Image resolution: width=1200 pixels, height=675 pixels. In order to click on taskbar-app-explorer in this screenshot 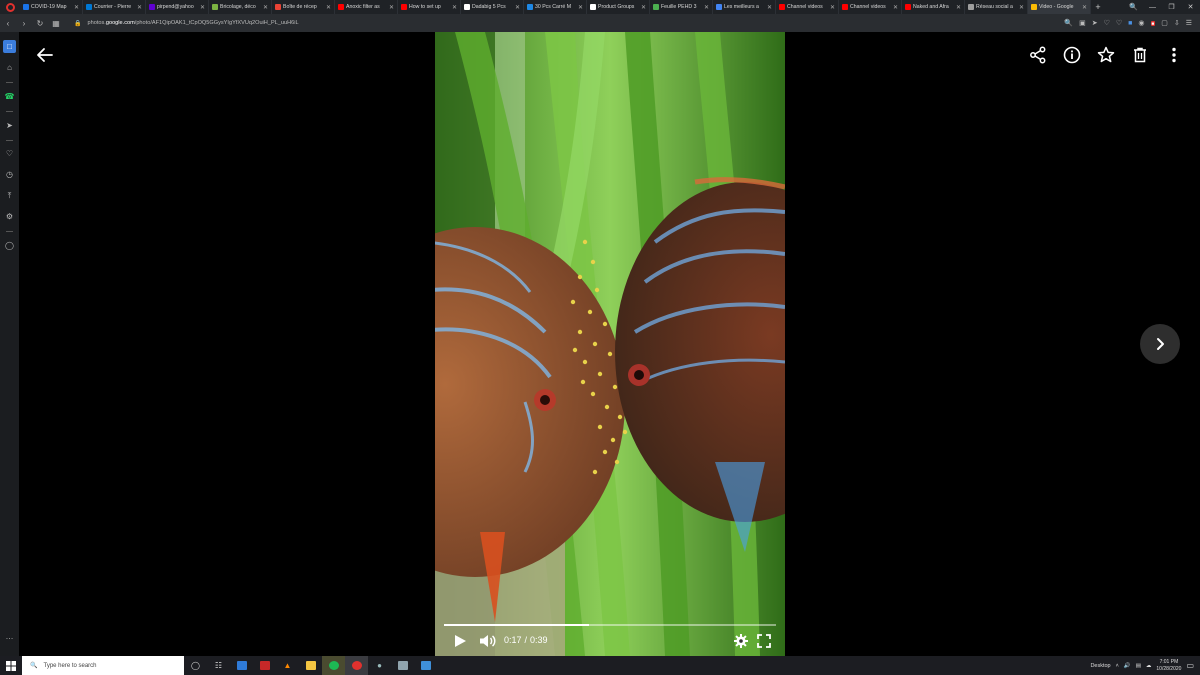, I will do `click(310, 665)`.